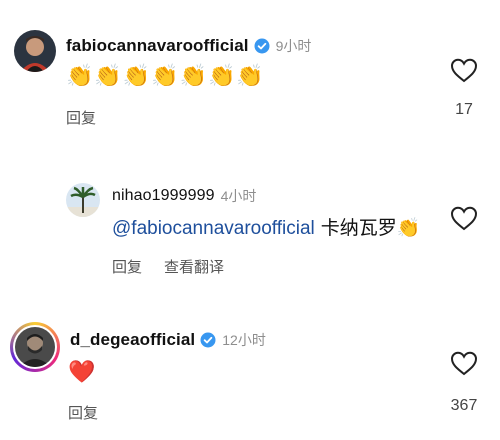  I want to click on comment-text: @fabiocannavaroofficial 卡纳瓦罗👏, so click(266, 226).